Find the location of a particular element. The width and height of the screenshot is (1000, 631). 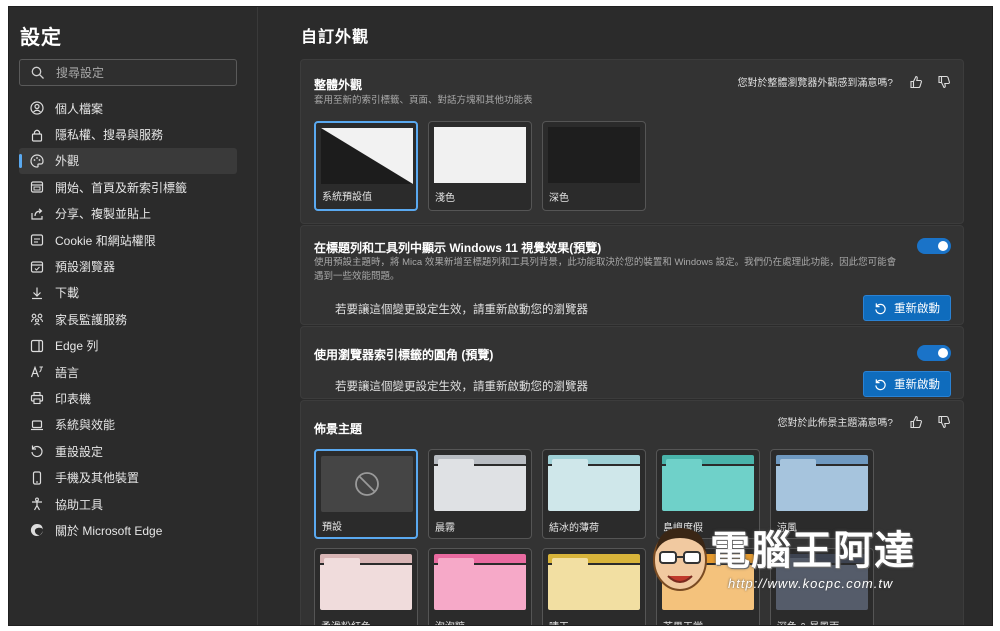

sidebar-item-profile: 個人檔案 is located at coordinates (128, 108).